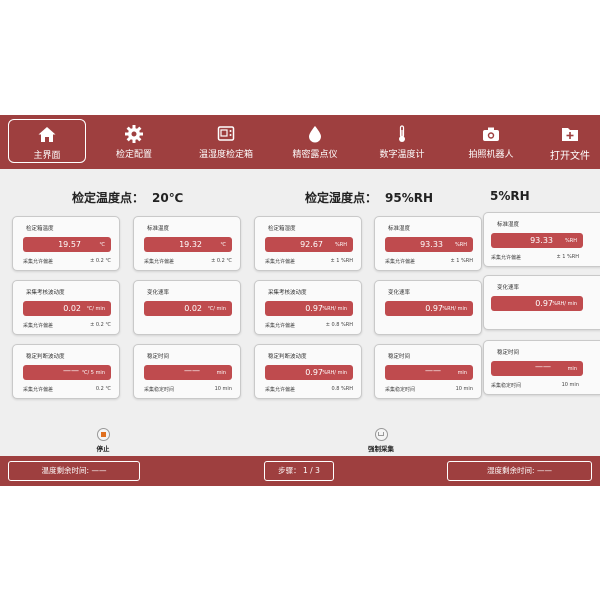 The image size is (600, 600). What do you see at coordinates (510, 196) in the screenshot?
I see `hum-setpoint-partial: 5%RH` at bounding box center [510, 196].